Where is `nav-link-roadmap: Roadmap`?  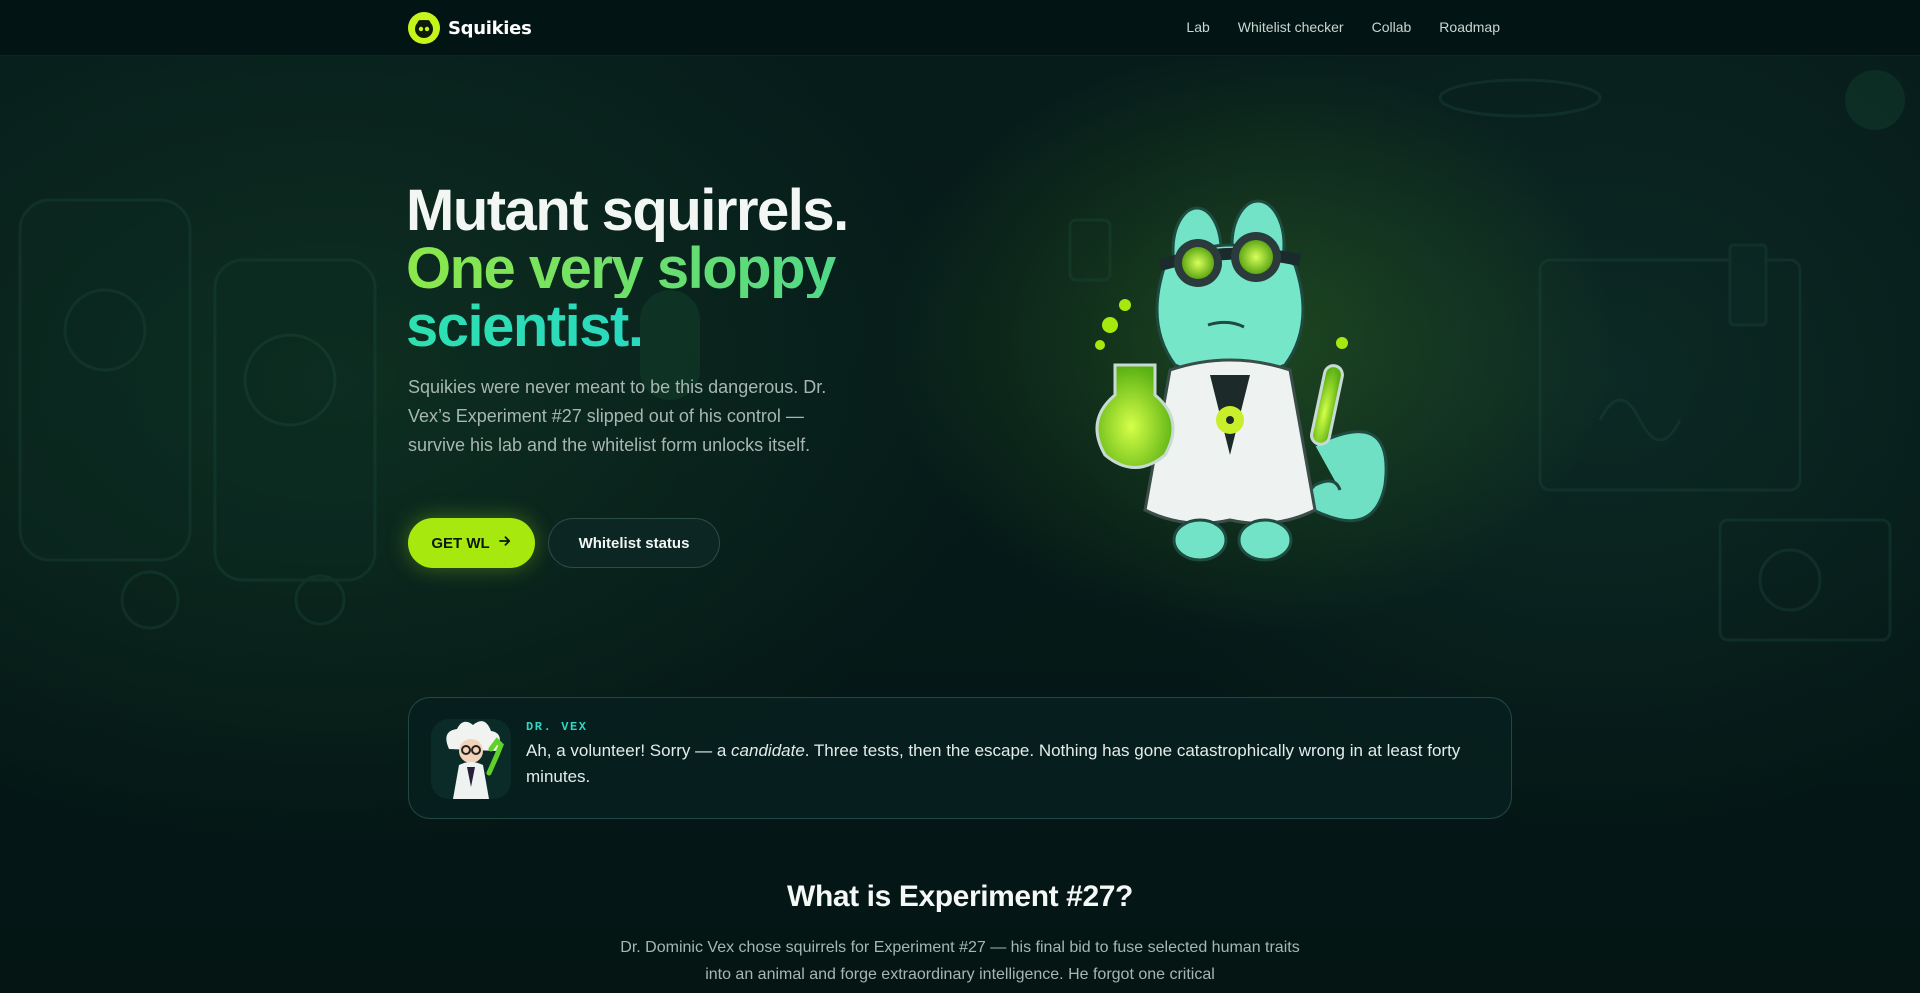 nav-link-roadmap: Roadmap is located at coordinates (1469, 27).